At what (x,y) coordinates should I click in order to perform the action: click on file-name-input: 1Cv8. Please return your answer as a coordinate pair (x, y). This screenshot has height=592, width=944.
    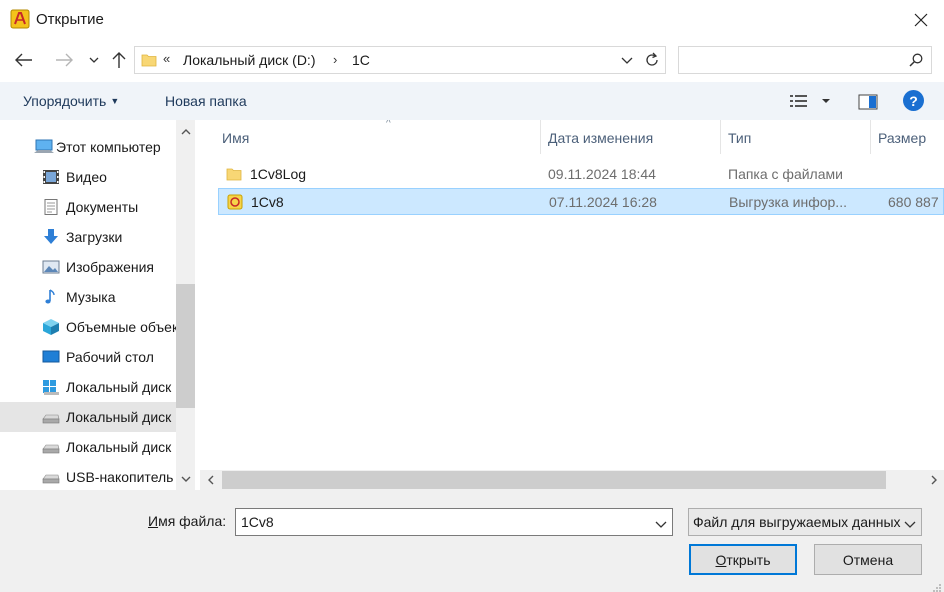
    Looking at the image, I should click on (257, 522).